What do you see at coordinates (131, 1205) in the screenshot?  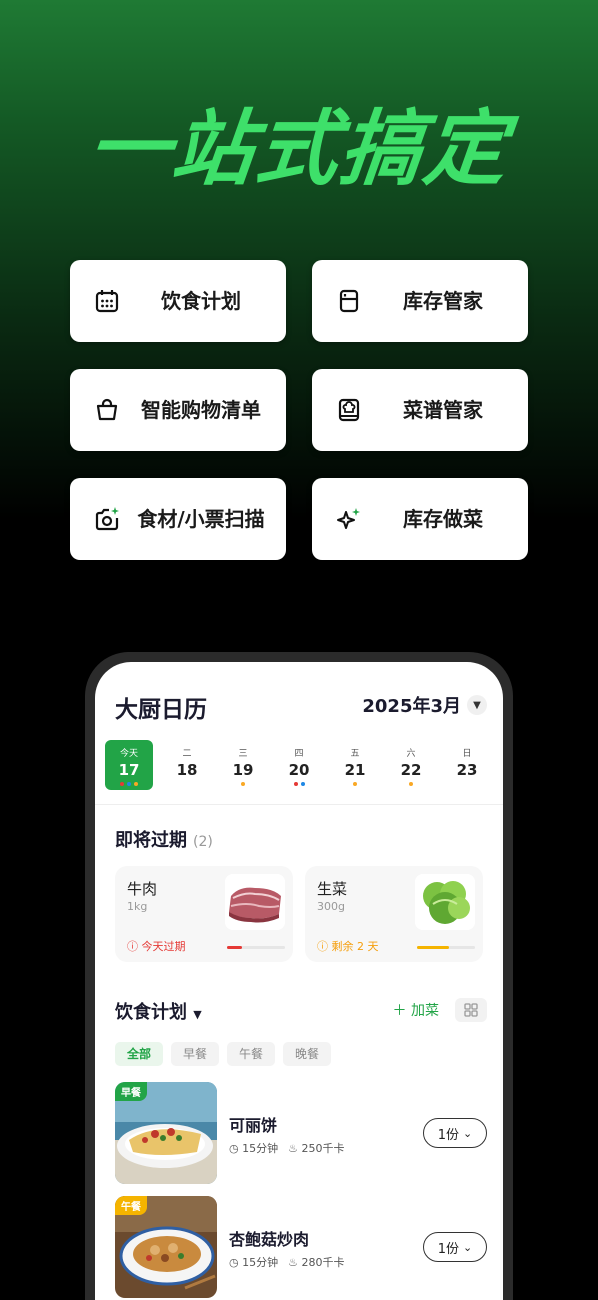 I see `meal-type-tag: 午餐` at bounding box center [131, 1205].